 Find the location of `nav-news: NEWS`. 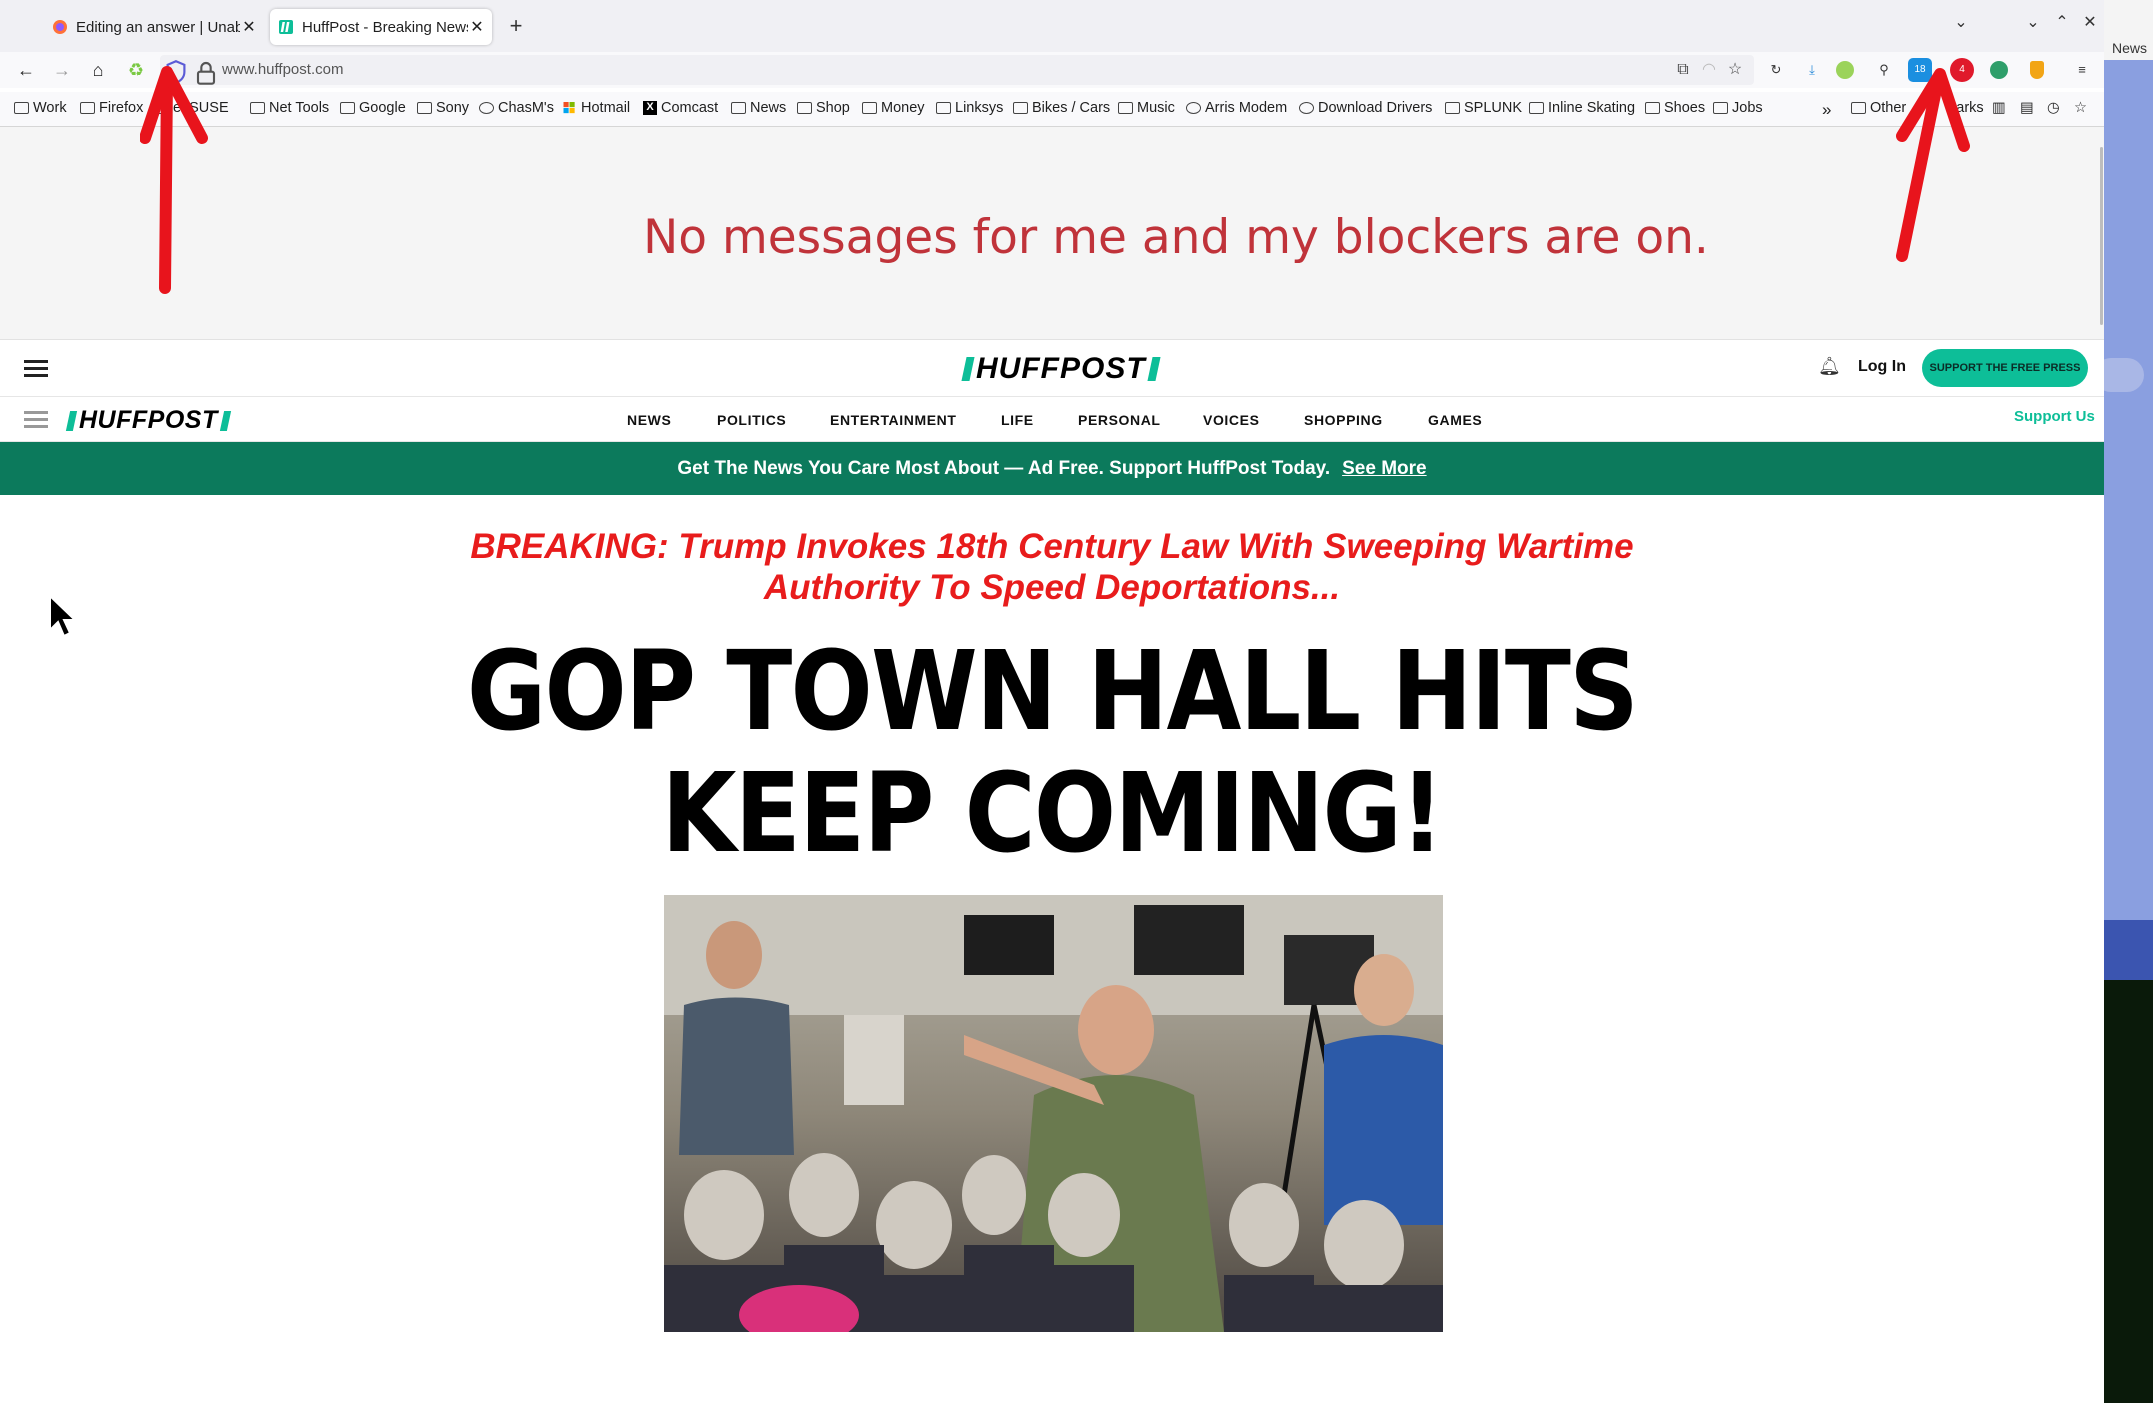

nav-news: NEWS is located at coordinates (649, 420).